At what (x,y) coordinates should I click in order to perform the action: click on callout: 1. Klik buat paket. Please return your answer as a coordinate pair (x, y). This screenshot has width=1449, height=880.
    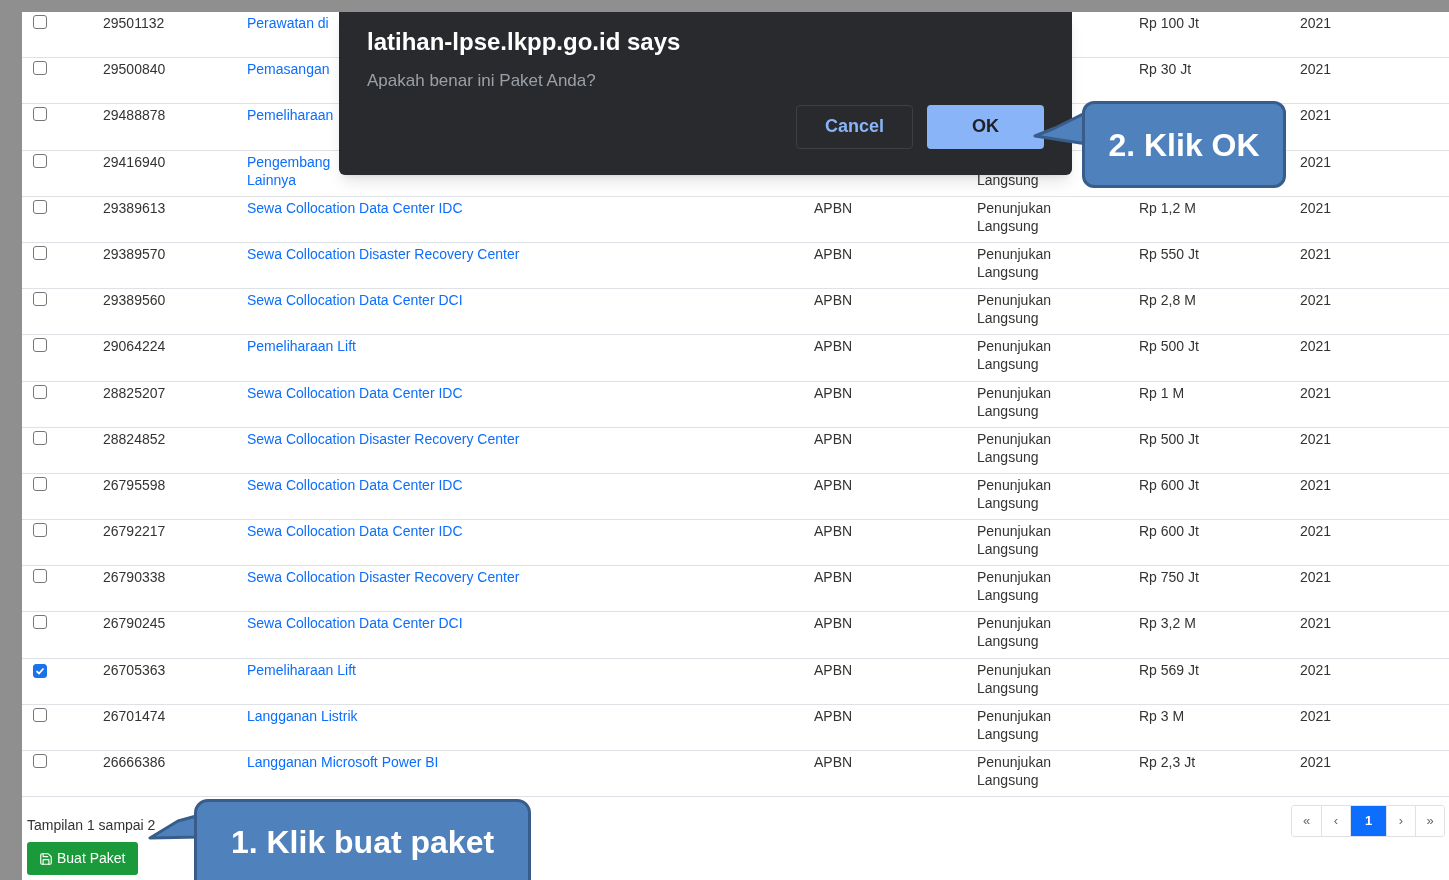
    Looking at the image, I should click on (362, 839).